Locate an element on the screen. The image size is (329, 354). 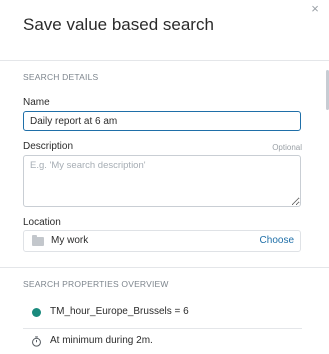
folder-icon is located at coordinates (38, 240).